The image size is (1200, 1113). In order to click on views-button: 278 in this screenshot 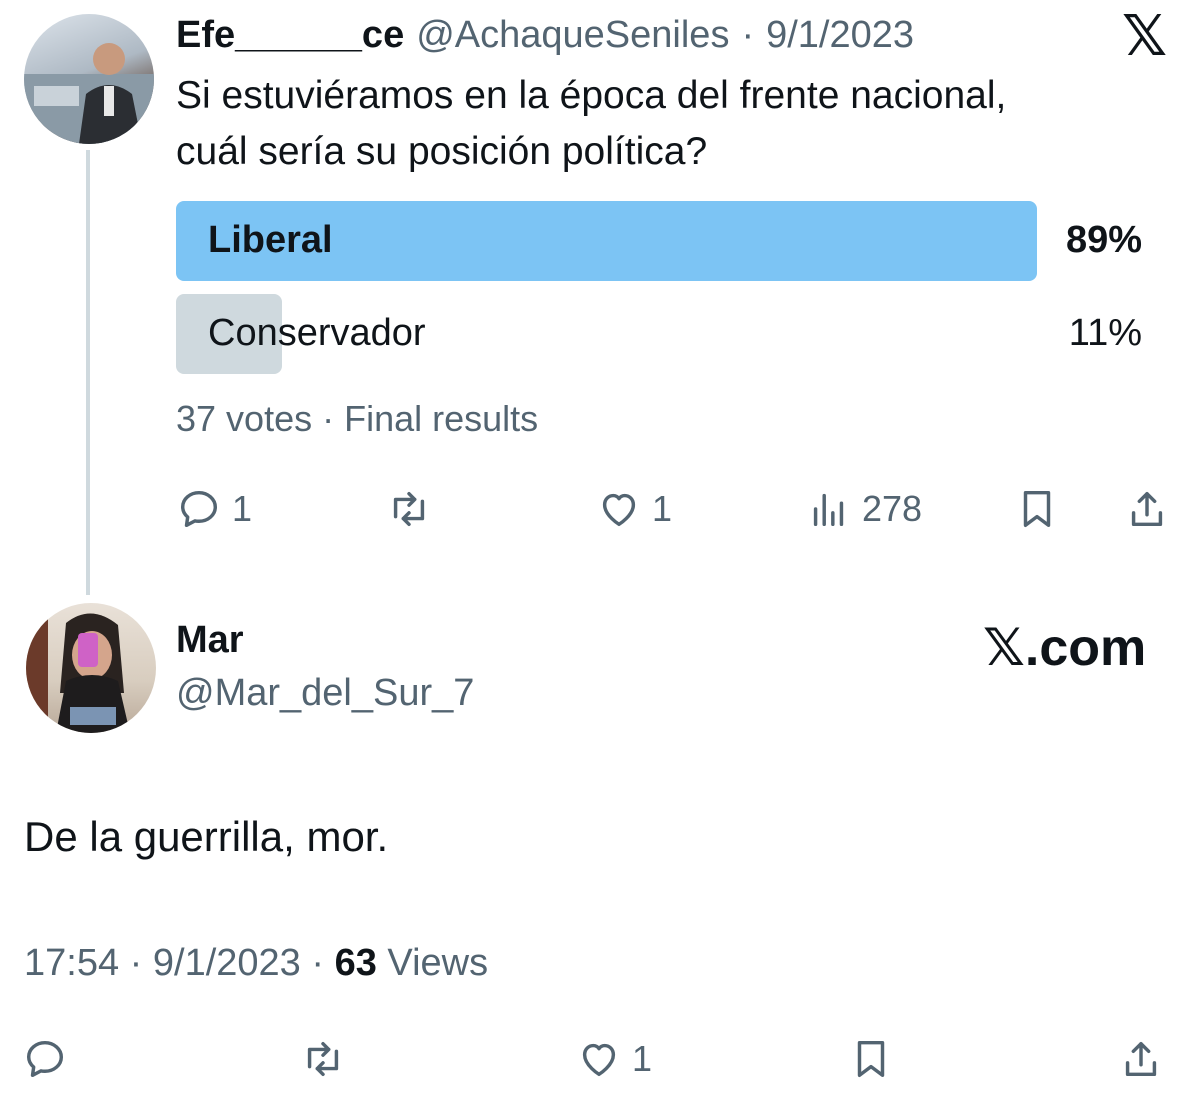, I will do `click(864, 509)`.